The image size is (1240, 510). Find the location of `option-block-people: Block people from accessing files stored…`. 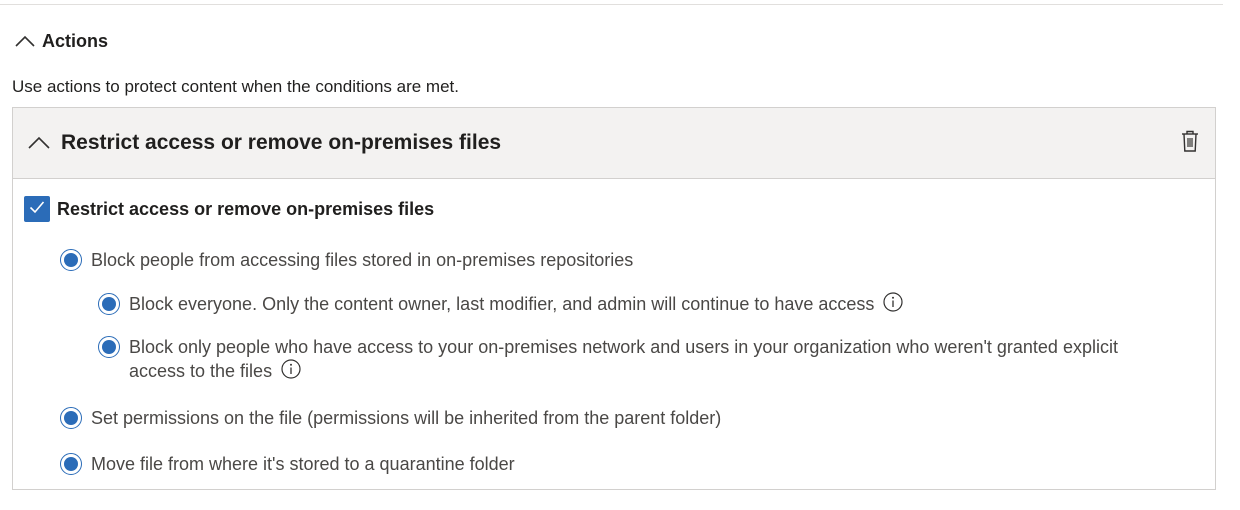

option-block-people: Block people from accessing files stored… is located at coordinates (346, 260).